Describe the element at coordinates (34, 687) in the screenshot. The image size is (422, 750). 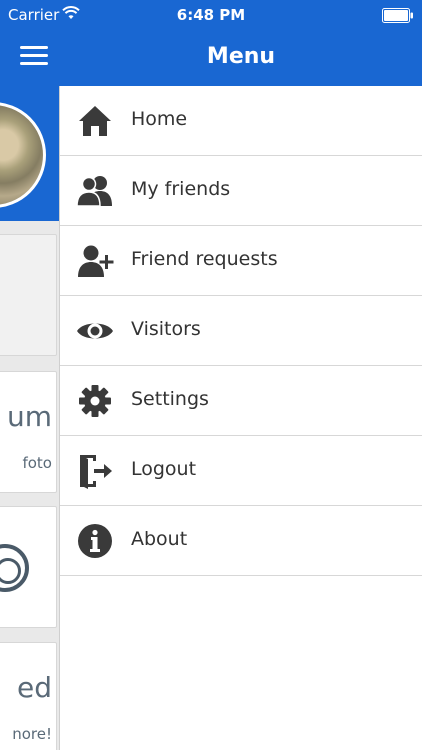
I see `card-title: ed` at that location.